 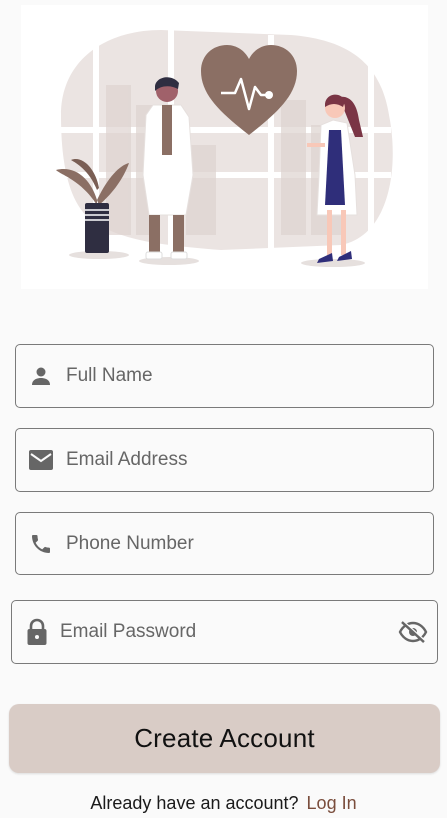 I want to click on create-account-button: Create Account, so click(x=224, y=738).